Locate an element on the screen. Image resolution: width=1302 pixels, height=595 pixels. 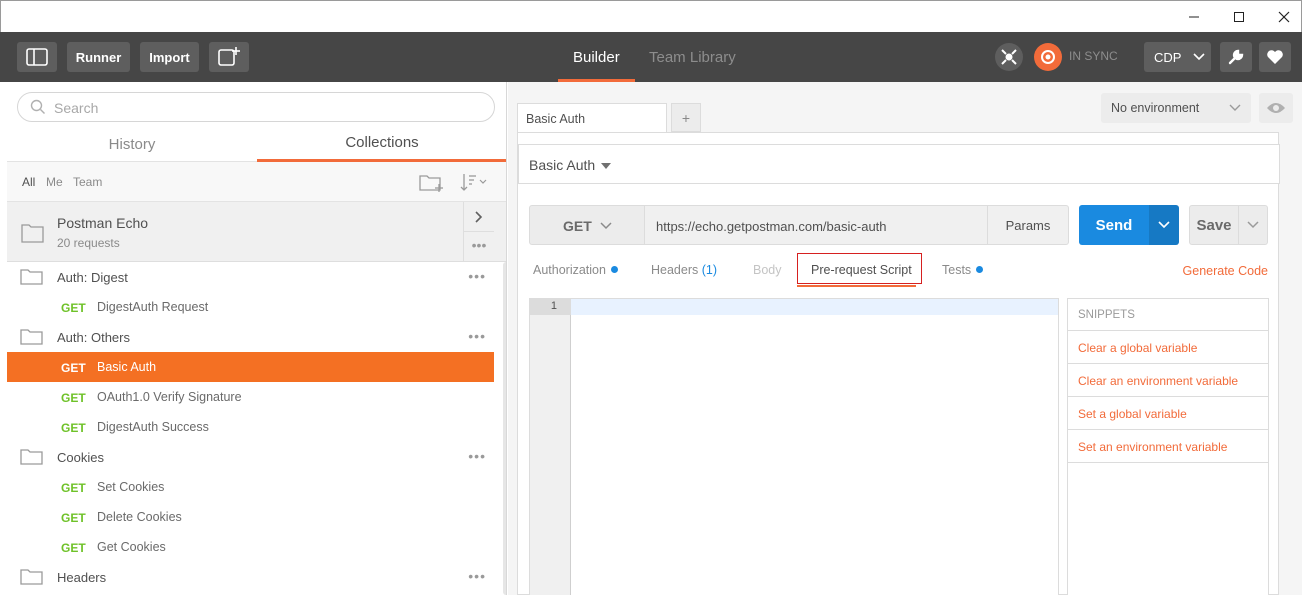
request-digestauth-request: GET DigestAuth Request is located at coordinates (250, 307).